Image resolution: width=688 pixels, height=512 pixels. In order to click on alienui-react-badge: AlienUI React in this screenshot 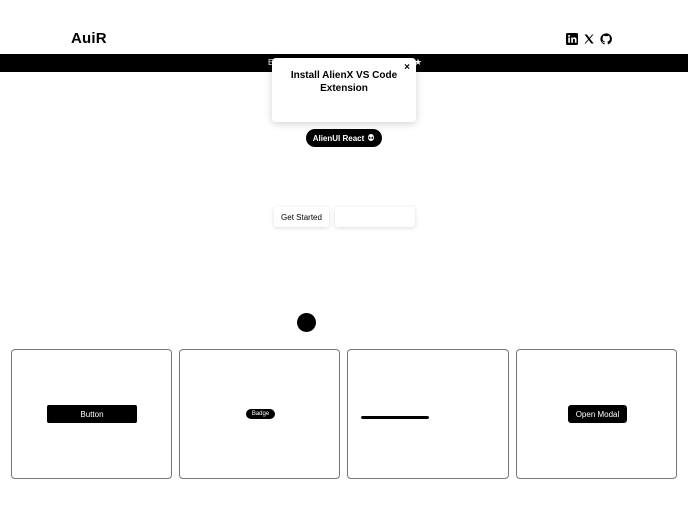, I will do `click(344, 138)`.